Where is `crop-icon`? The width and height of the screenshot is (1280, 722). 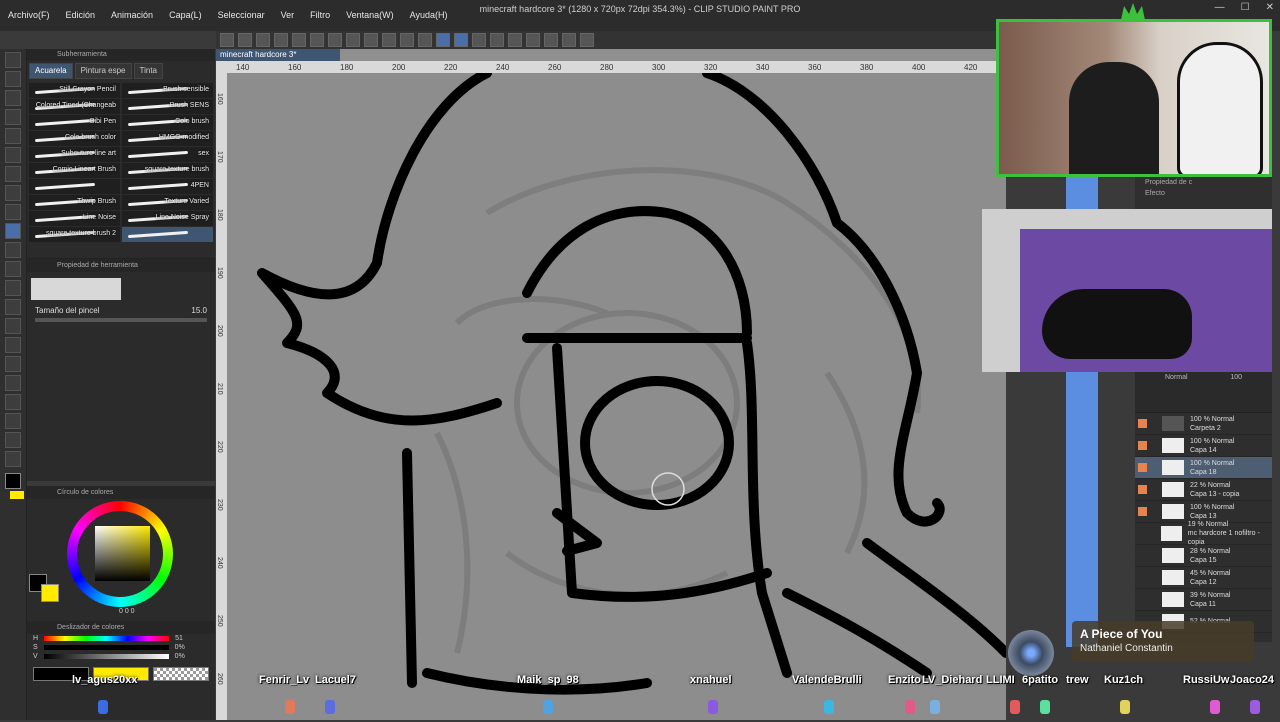
crop-icon is located at coordinates (389, 40).